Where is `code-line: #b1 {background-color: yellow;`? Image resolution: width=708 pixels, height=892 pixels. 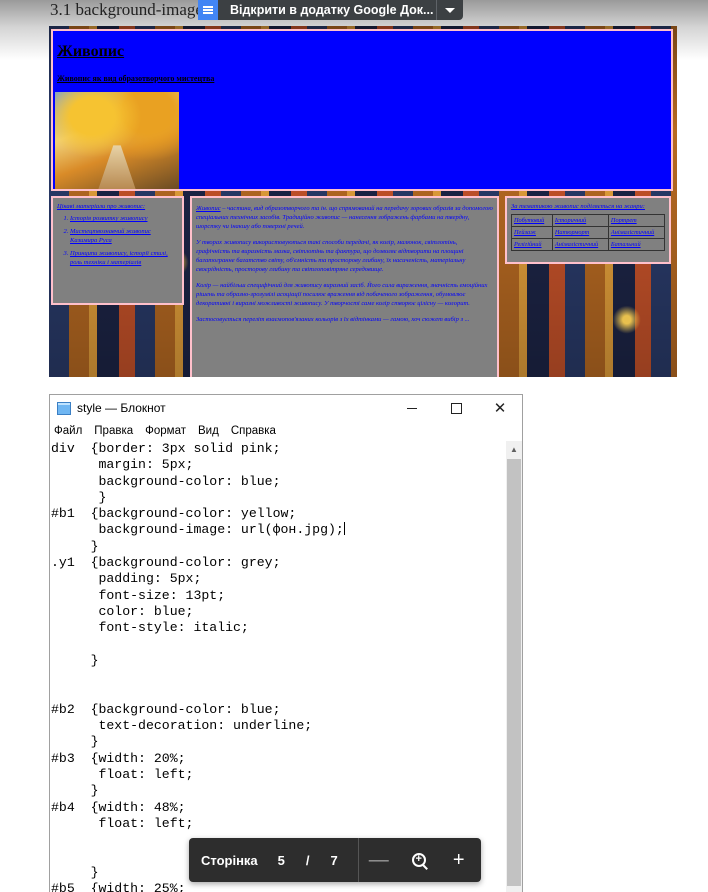
code-line: #b1 {background-color: yellow; is located at coordinates (174, 514).